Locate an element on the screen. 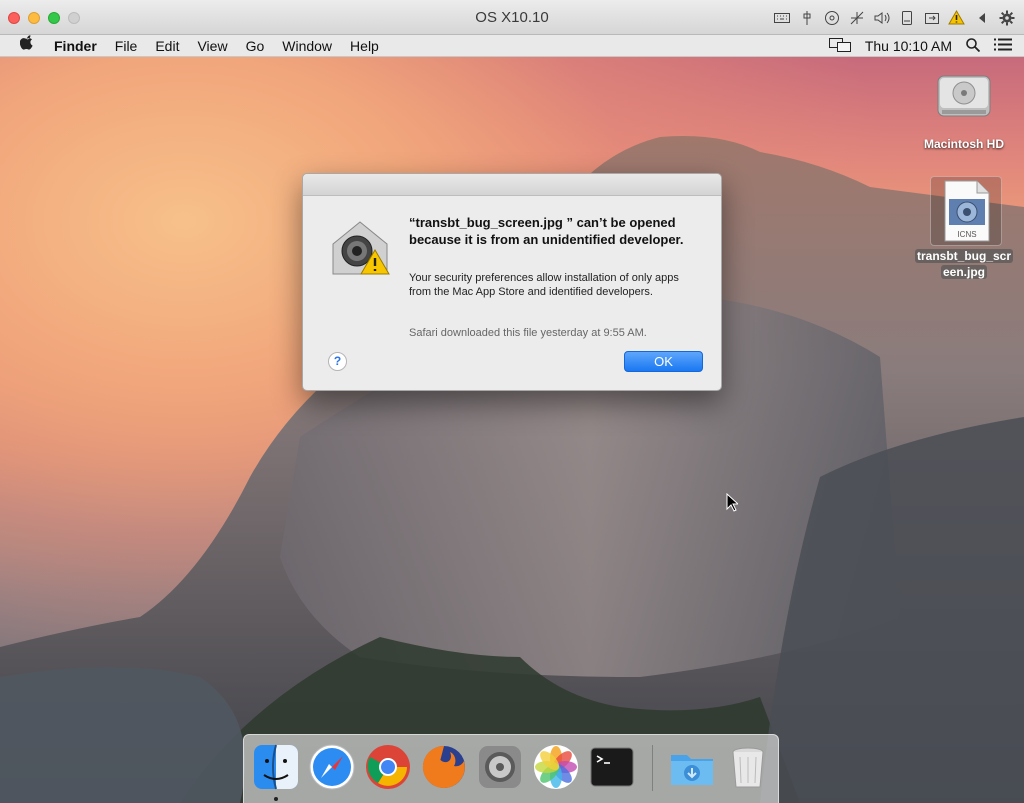 The height and width of the screenshot is (803, 1024). dock-finder-icon is located at coordinates (276, 767).